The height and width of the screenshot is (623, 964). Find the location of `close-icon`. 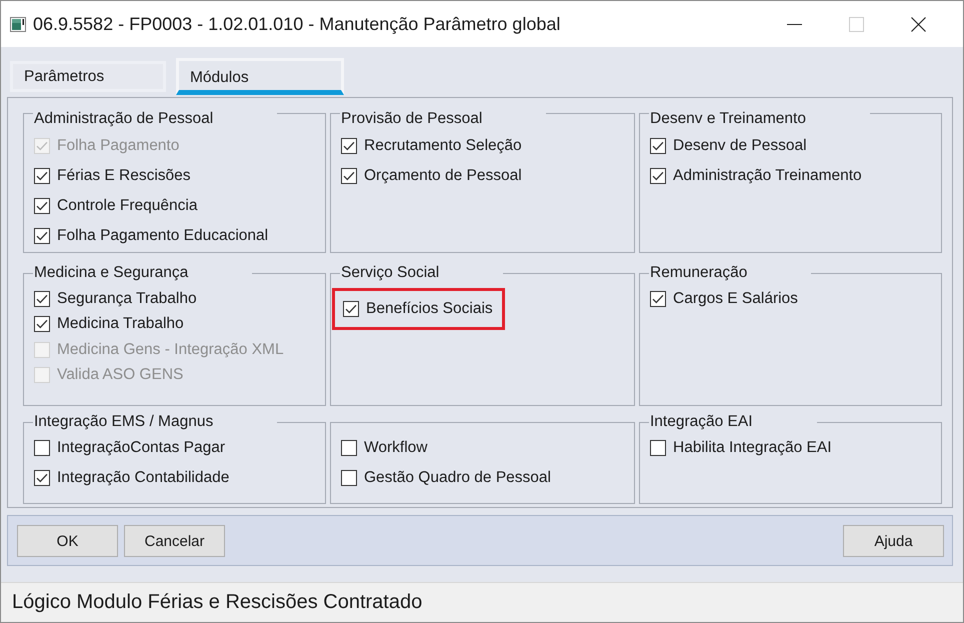

close-icon is located at coordinates (918, 24).